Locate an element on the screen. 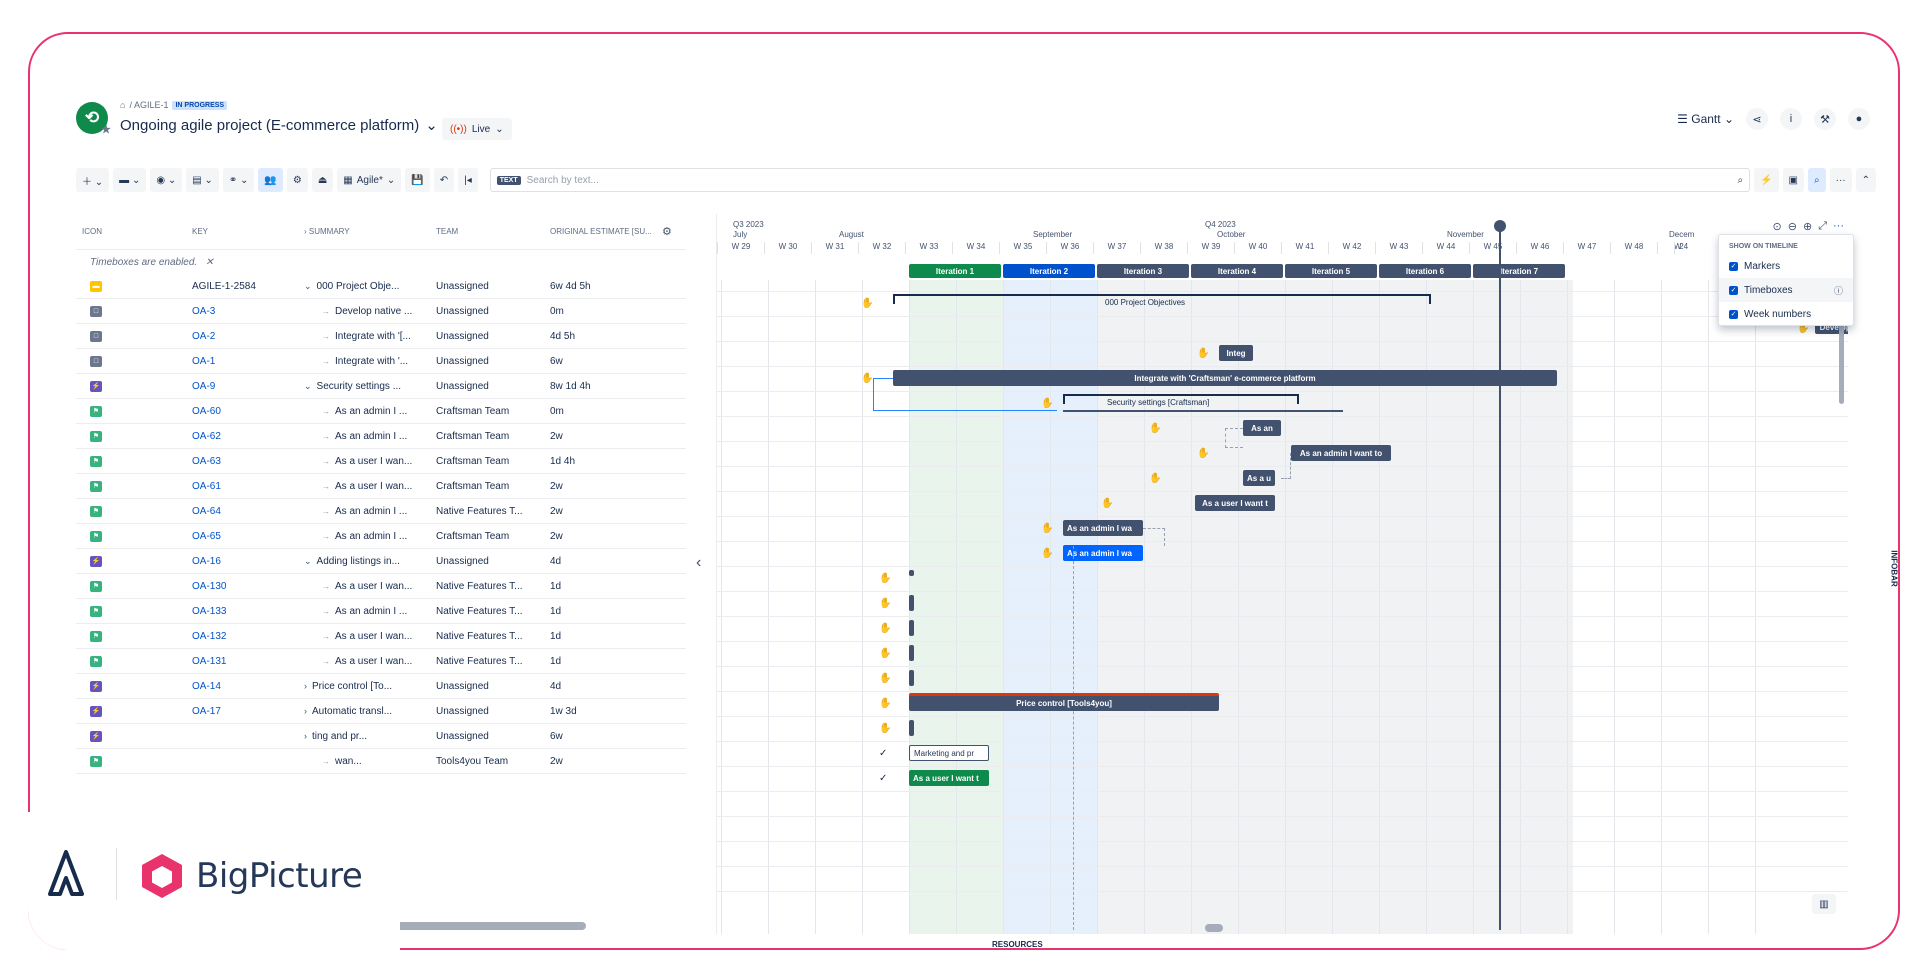  share-icon: ⋖ is located at coordinates (1757, 119).